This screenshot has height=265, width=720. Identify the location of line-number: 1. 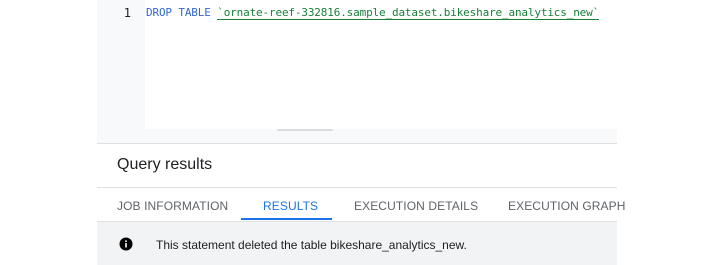
(127, 13).